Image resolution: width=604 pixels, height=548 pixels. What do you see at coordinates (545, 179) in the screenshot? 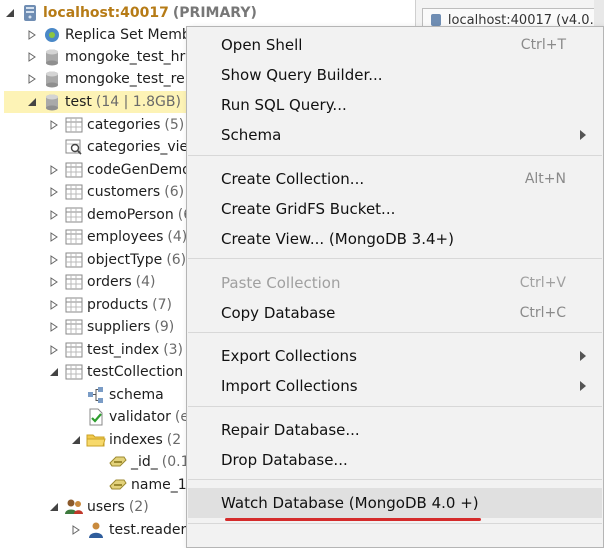
I see `menu-item-shortcut: Alt+N` at bounding box center [545, 179].